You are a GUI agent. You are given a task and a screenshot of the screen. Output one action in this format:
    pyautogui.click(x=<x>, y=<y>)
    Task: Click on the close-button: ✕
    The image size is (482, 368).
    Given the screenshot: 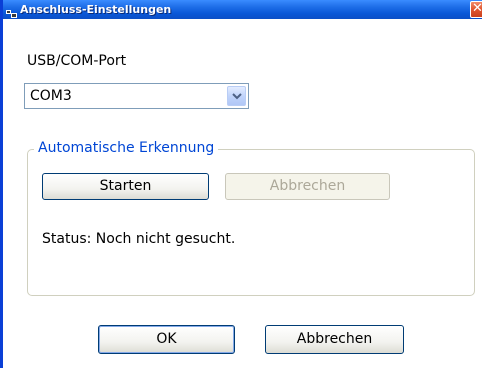 What is the action you would take?
    pyautogui.click(x=476, y=9)
    